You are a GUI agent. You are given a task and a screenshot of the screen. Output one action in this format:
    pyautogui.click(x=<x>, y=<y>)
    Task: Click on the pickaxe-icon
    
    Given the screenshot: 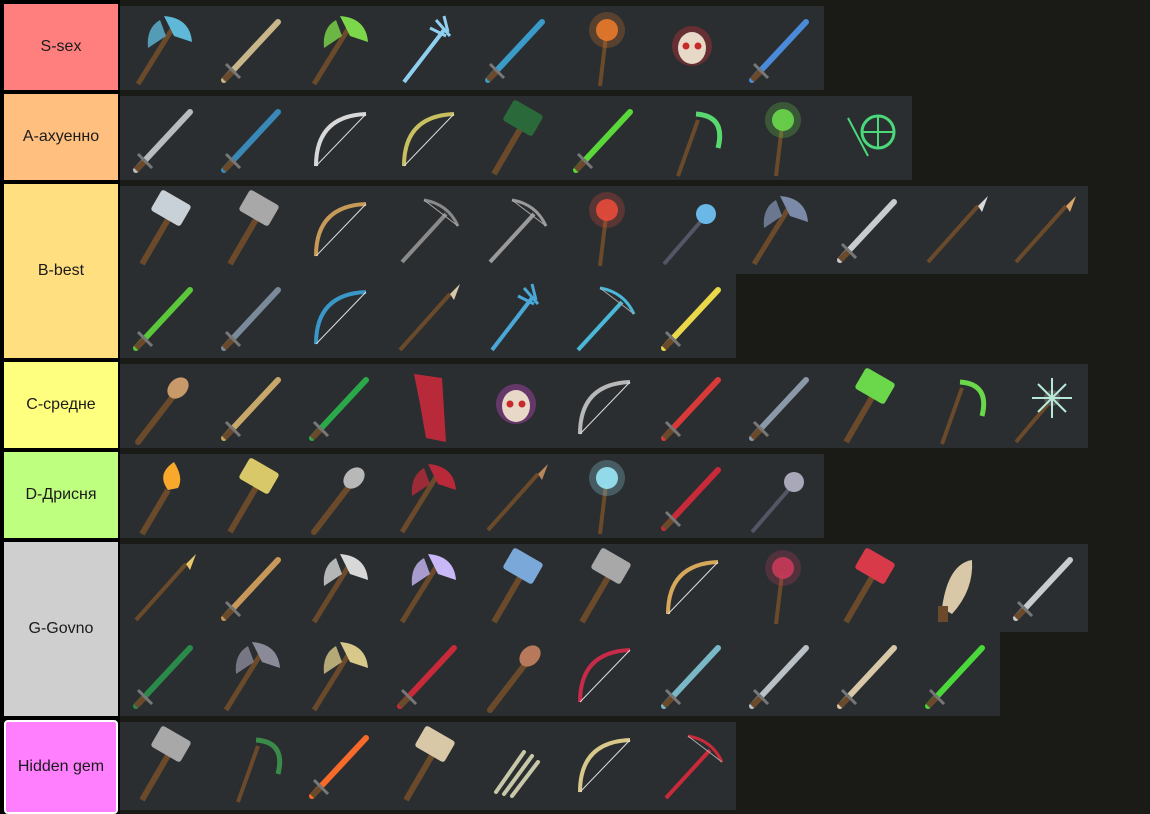 What is the action you would take?
    pyautogui.click(x=252, y=676)
    